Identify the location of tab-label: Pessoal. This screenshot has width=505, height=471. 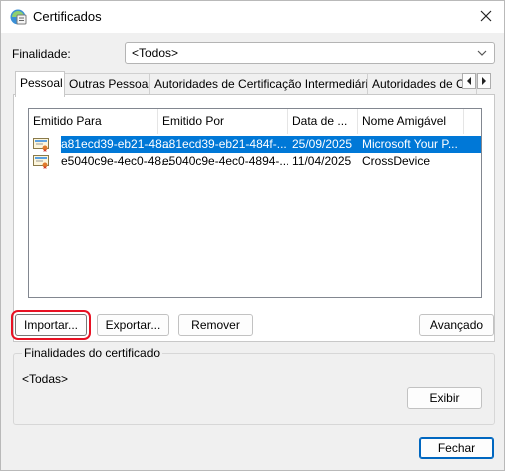
(41, 83).